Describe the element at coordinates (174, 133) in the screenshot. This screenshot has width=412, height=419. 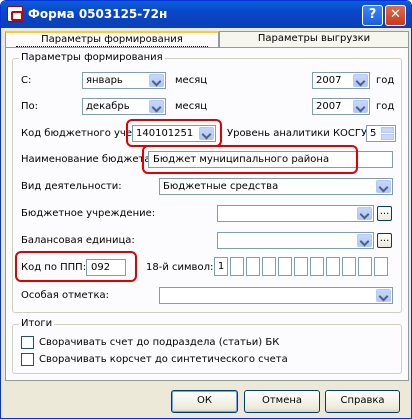
I see `budget-code-highlight` at that location.